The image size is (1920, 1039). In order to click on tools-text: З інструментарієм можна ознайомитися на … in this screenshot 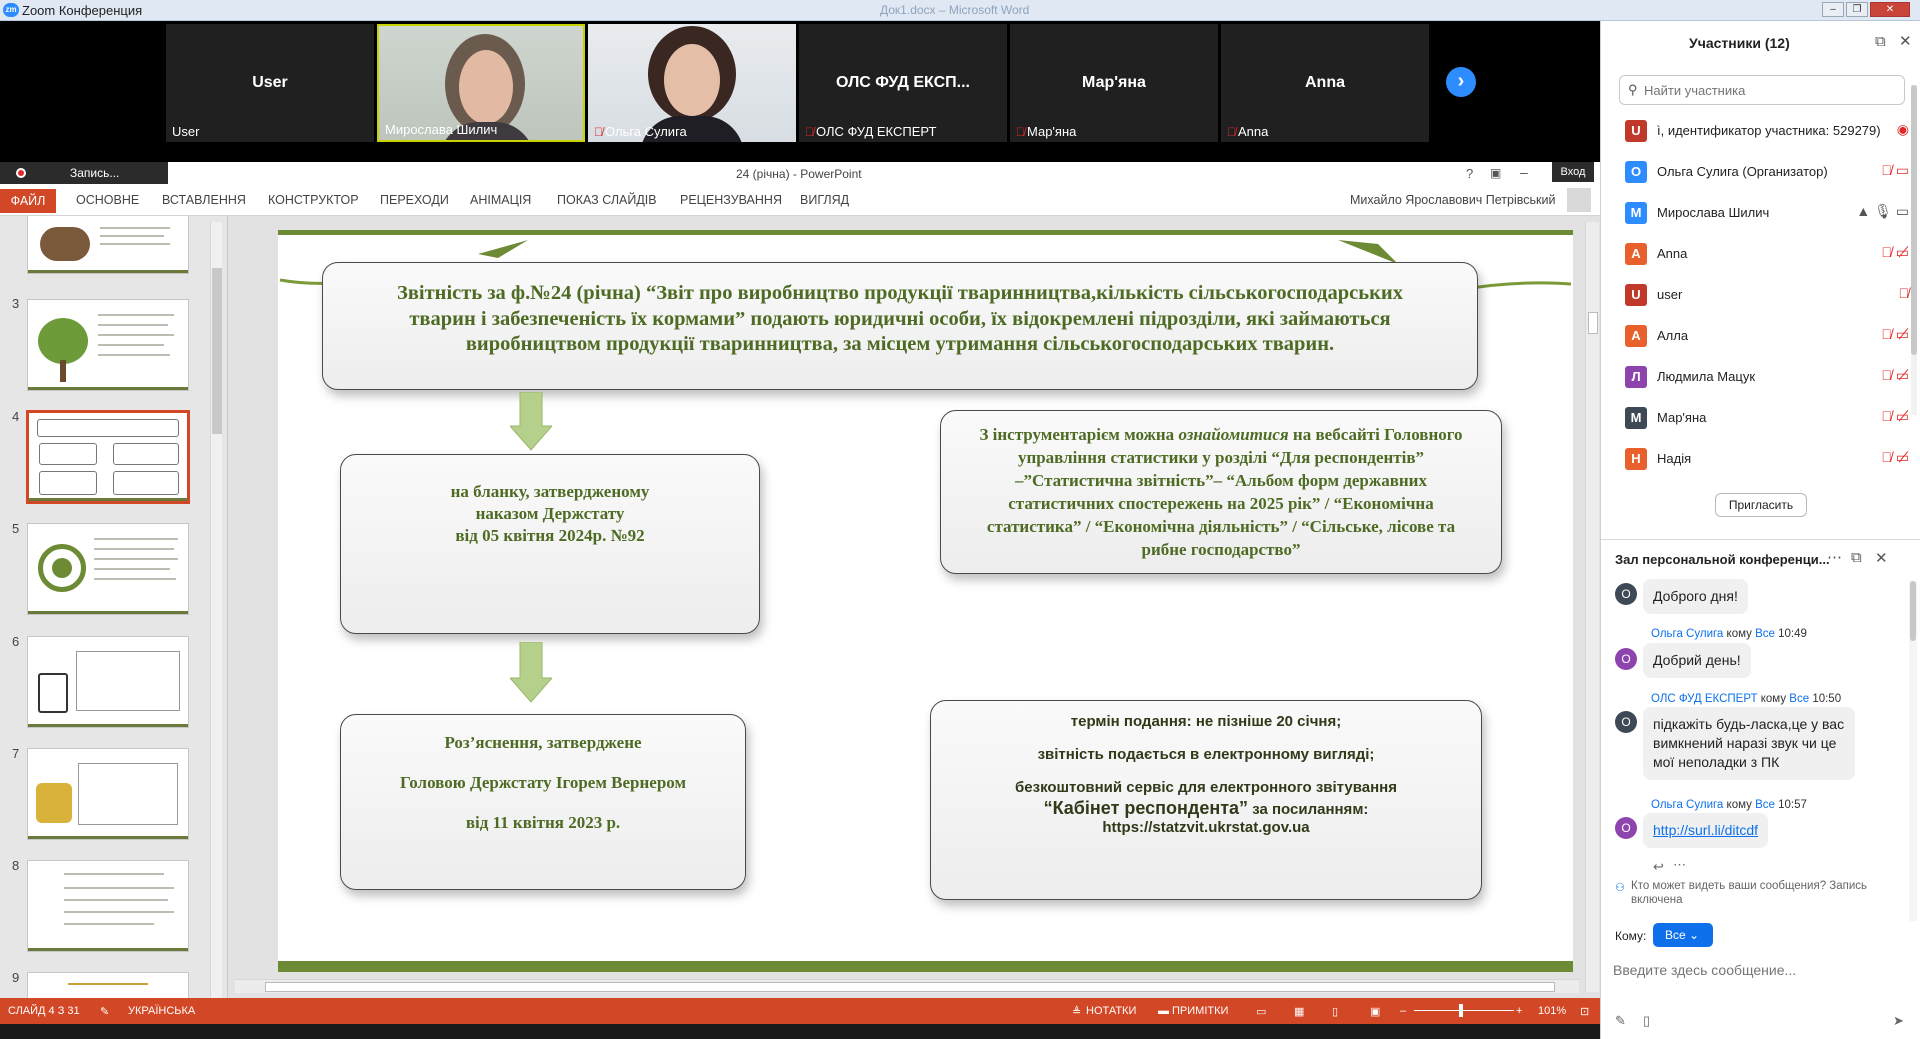, I will do `click(1221, 492)`.